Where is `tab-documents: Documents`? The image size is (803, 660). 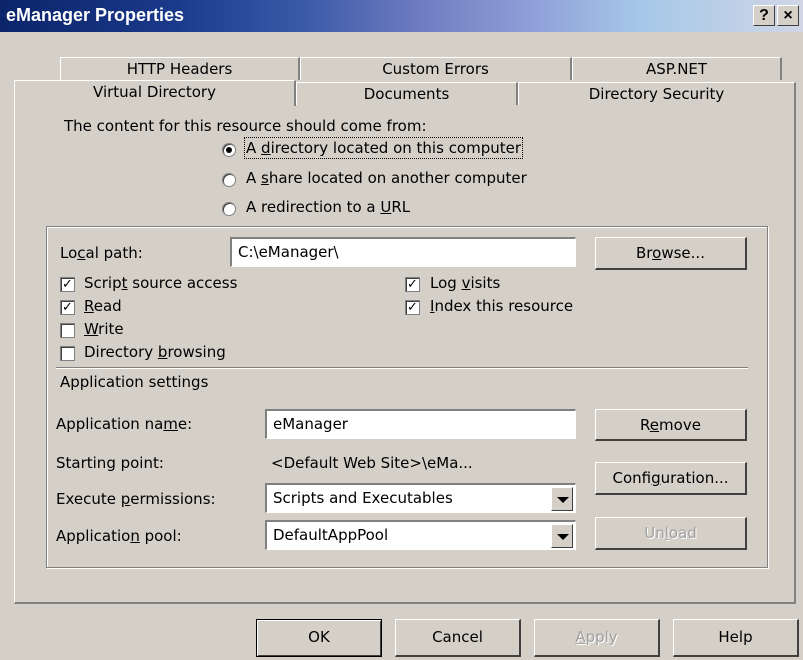
tab-documents: Documents is located at coordinates (407, 93).